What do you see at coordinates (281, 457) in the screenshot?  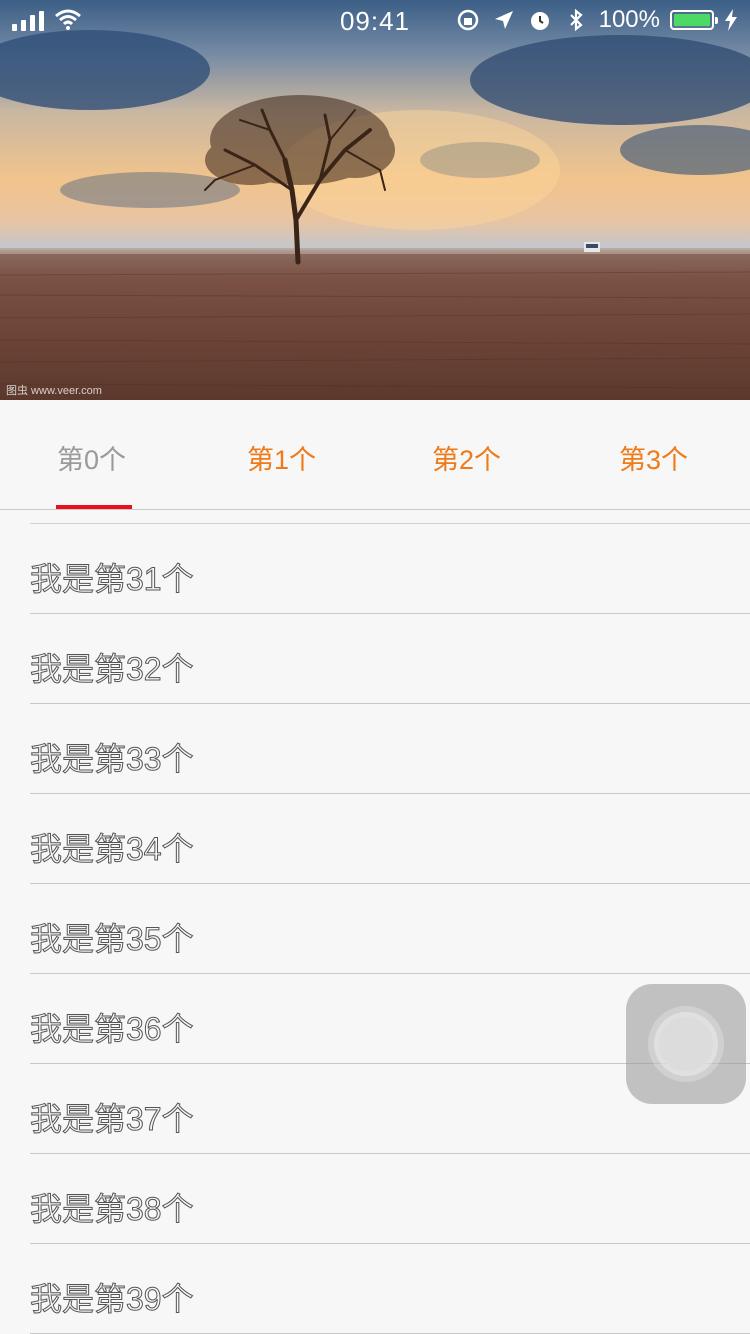 I see `tab-1: 第1个` at bounding box center [281, 457].